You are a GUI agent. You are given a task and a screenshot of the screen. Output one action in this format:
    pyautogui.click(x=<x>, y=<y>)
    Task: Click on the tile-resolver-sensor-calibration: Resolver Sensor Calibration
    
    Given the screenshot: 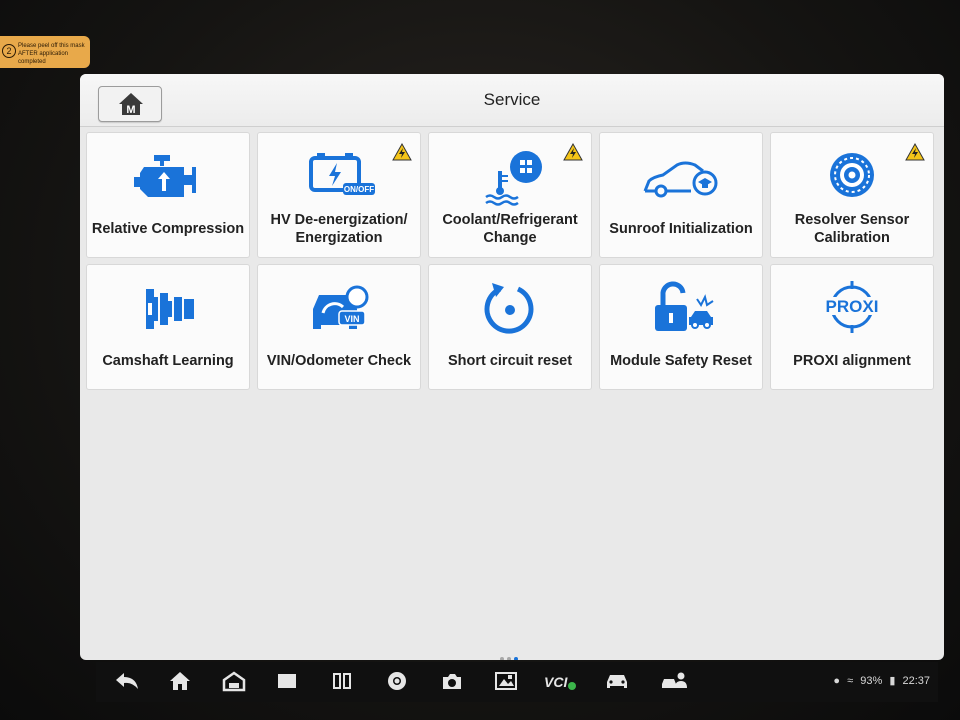 What is the action you would take?
    pyautogui.click(x=852, y=195)
    